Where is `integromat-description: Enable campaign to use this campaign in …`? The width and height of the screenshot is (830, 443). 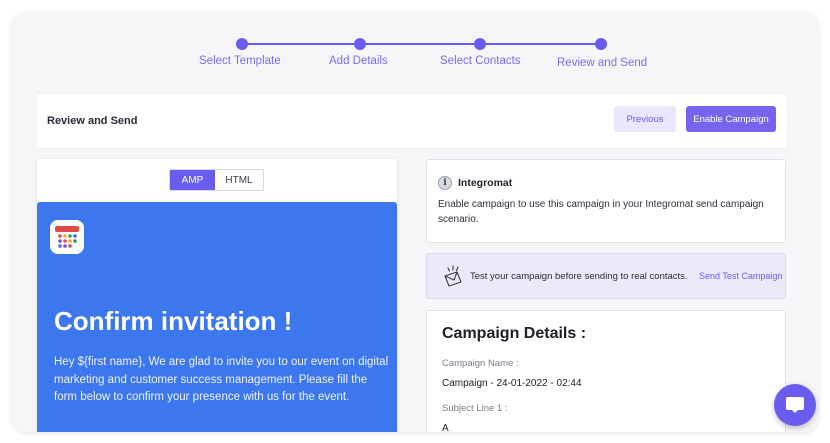 integromat-description: Enable campaign to use this campaign in … is located at coordinates (601, 212).